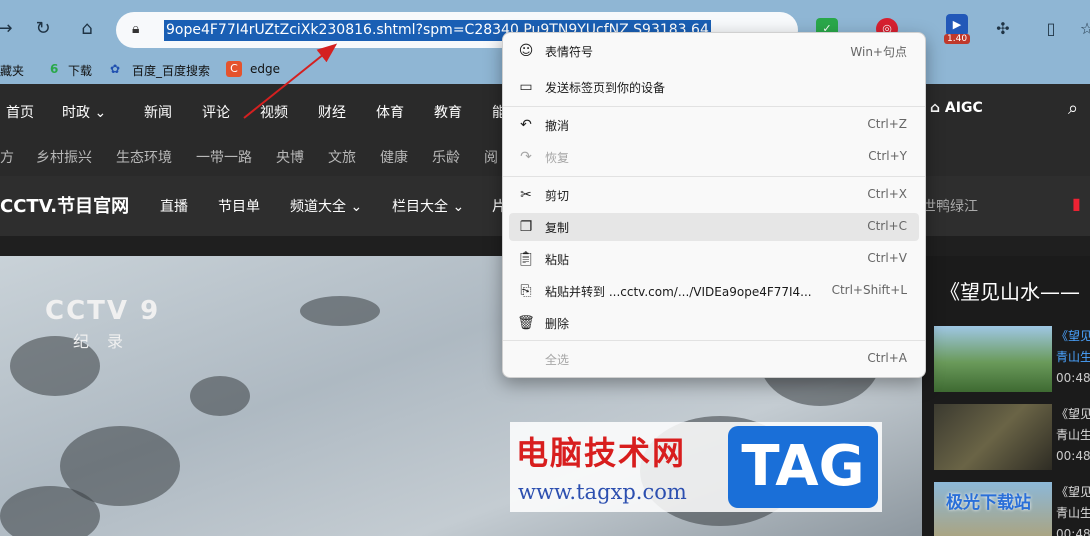 This screenshot has width=1090, height=536. Describe the element at coordinates (274, 112) in the screenshot. I see `nav-video: 视频` at that location.